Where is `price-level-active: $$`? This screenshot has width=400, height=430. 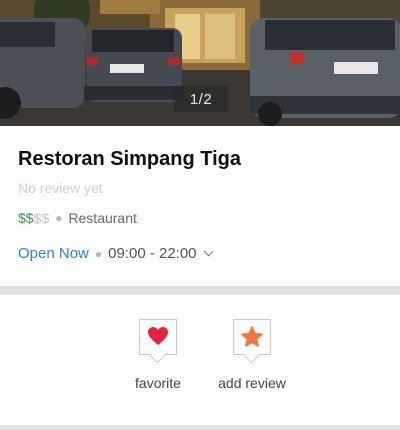
price-level-active: $$ is located at coordinates (26, 218).